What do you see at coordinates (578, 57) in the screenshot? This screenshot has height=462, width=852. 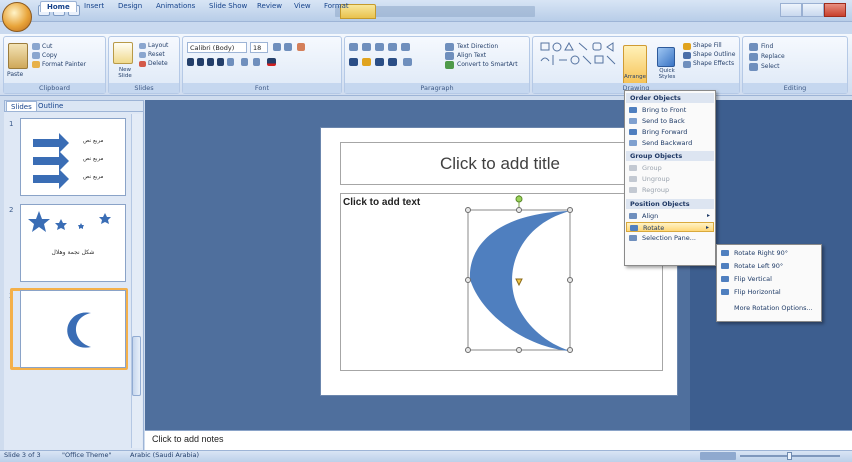 I see `shapes-gallery` at bounding box center [578, 57].